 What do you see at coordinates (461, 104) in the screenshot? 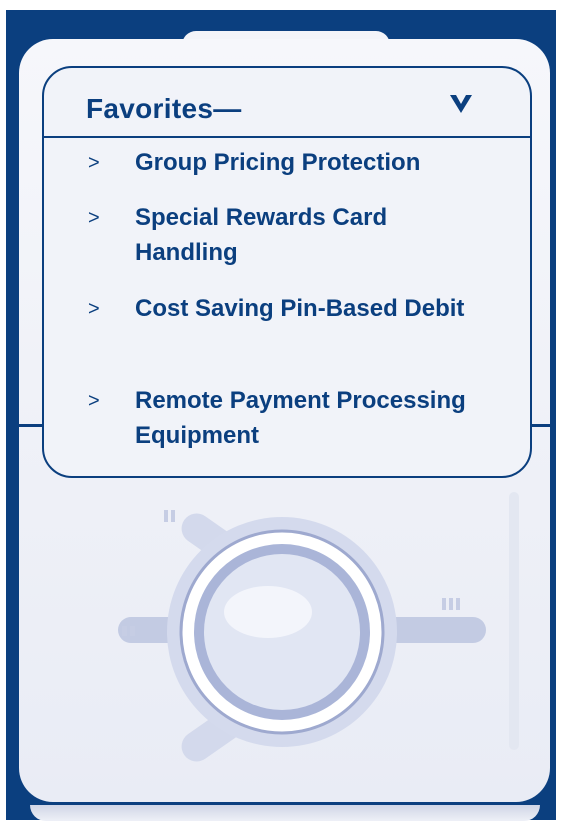
I see `chevron-down-icon` at bounding box center [461, 104].